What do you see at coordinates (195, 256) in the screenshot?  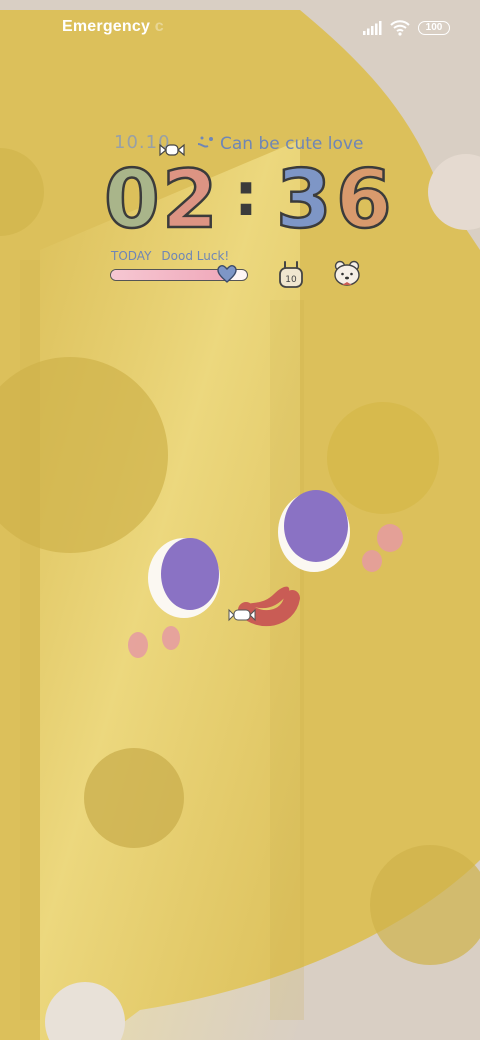 I see `today-message: Dood Luck!` at bounding box center [195, 256].